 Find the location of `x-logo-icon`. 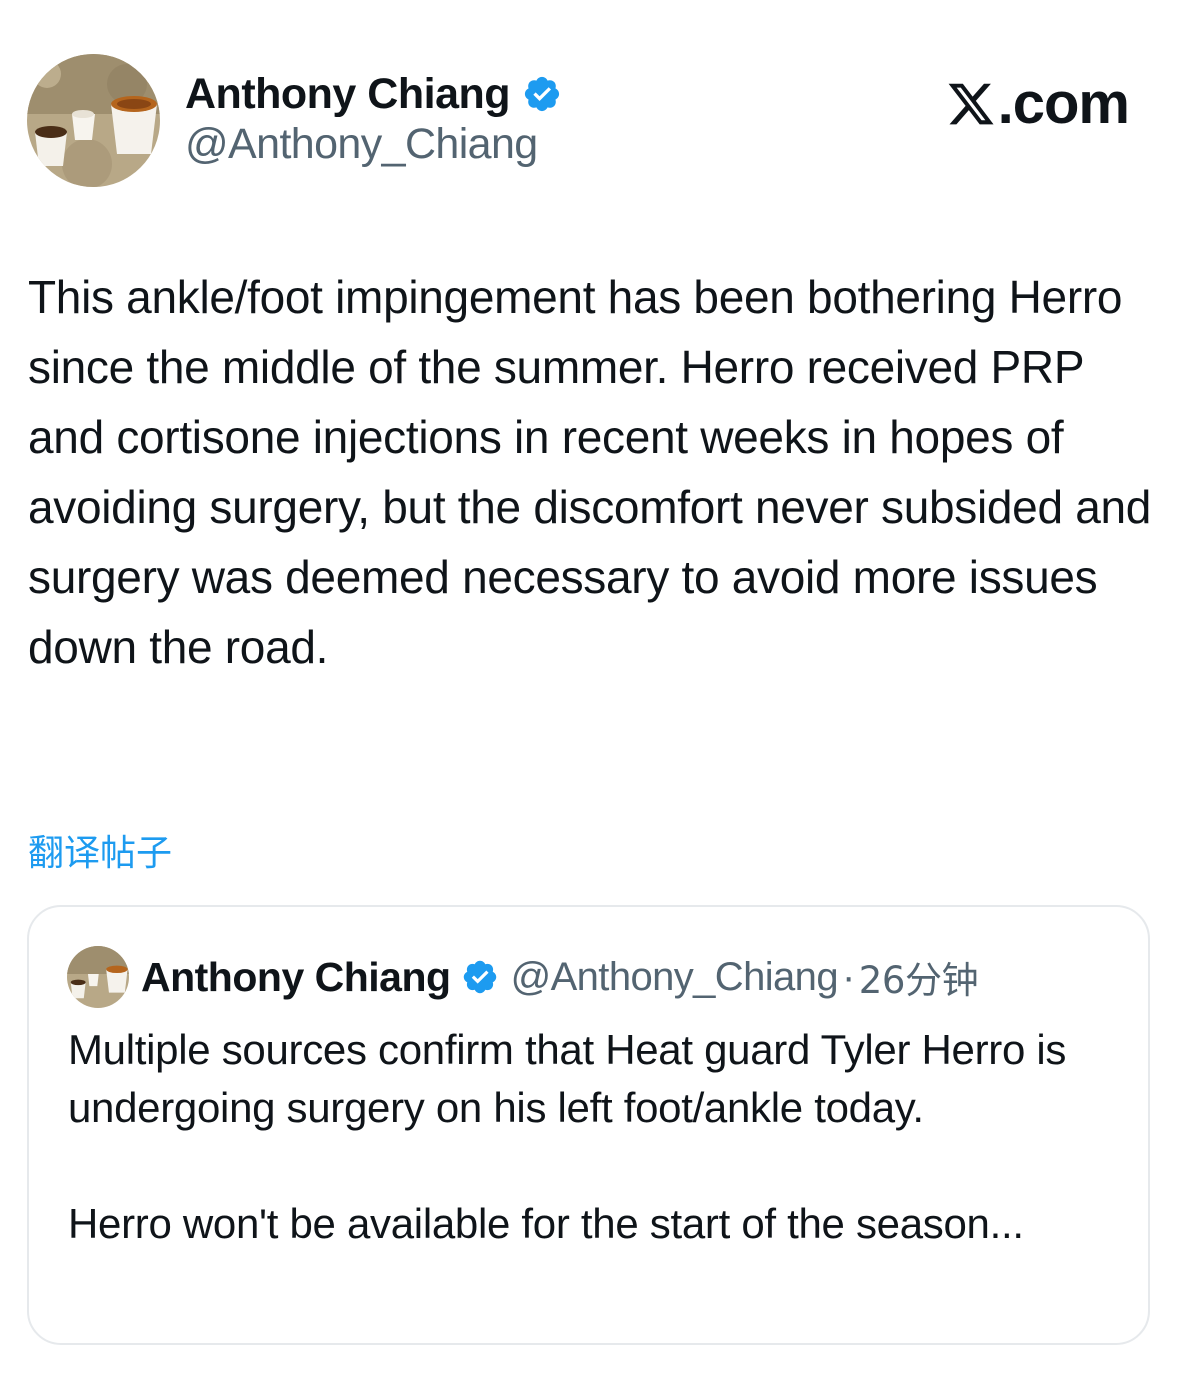

x-logo-icon is located at coordinates (971, 103).